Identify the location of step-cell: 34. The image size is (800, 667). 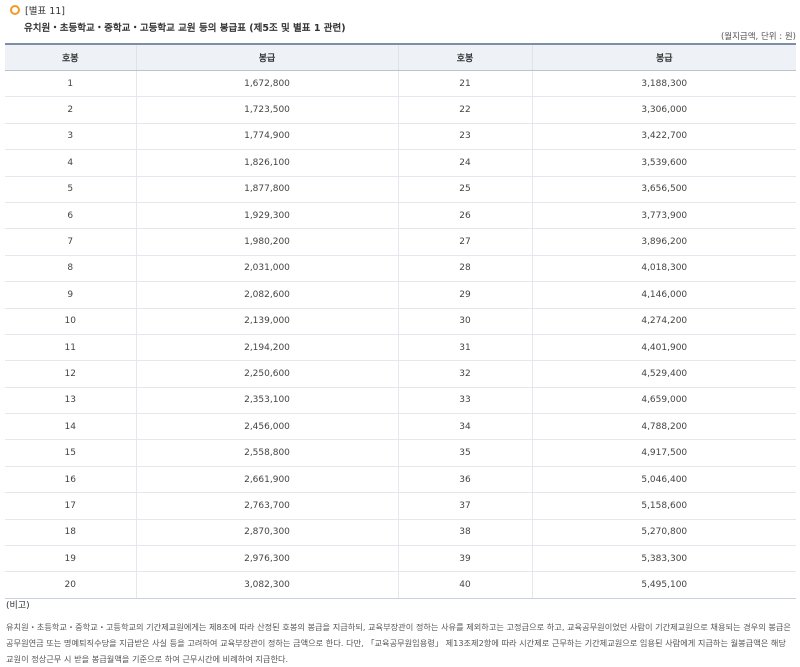
(464, 427).